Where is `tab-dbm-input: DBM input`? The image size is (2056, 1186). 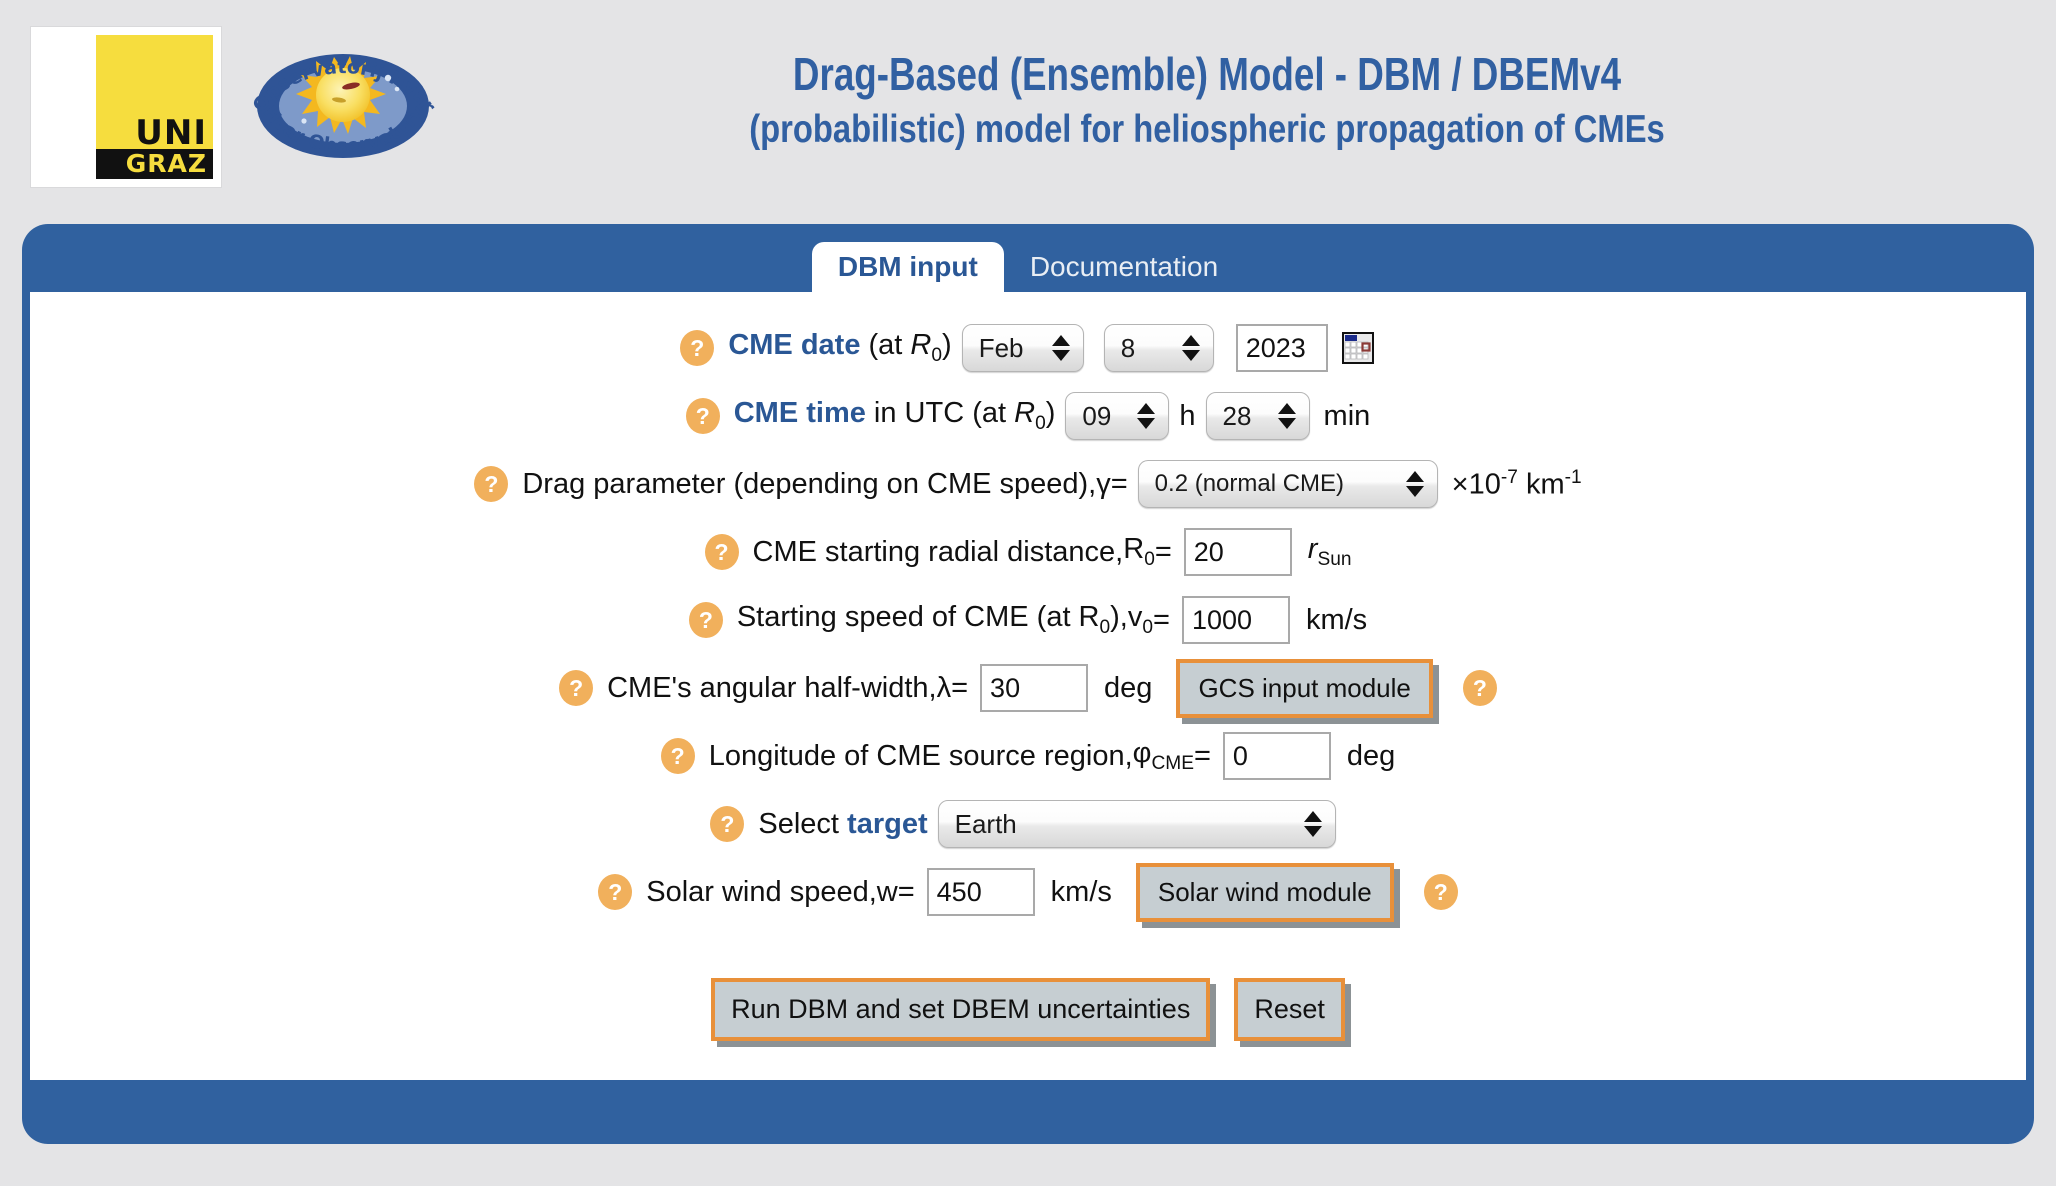 tab-dbm-input: DBM input is located at coordinates (907, 267).